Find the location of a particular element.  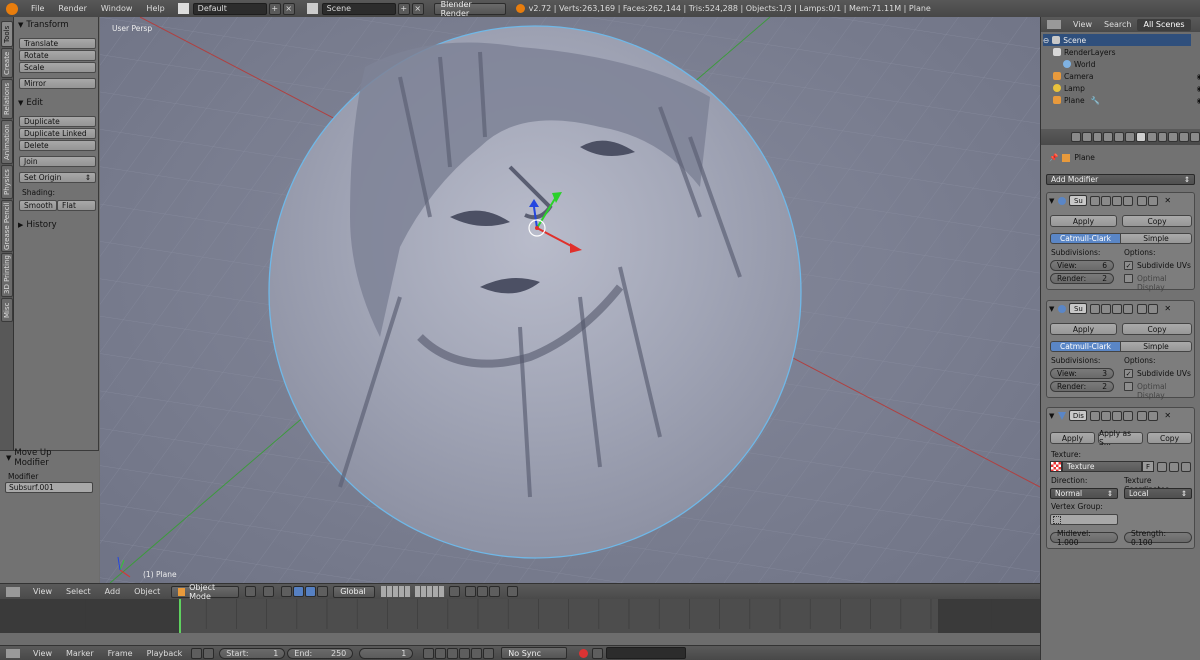

view-levels-field: View: 6 is located at coordinates (1082, 265).